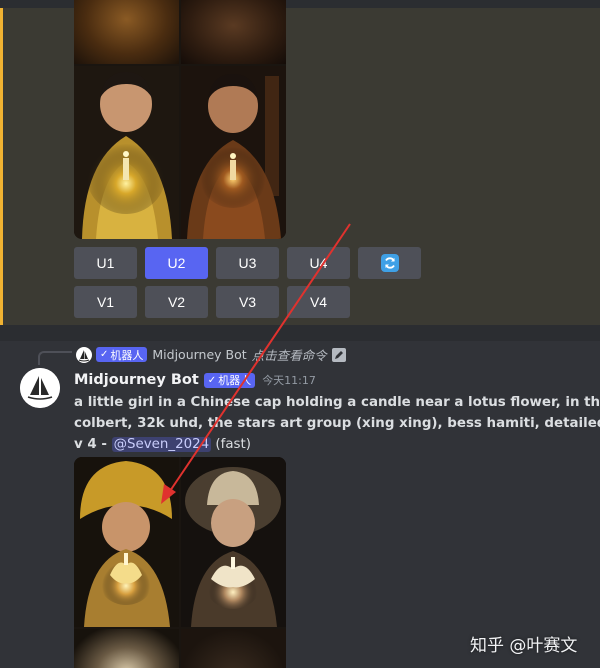 This screenshot has height=668, width=600. What do you see at coordinates (55, 358) in the screenshot?
I see `reply-connector` at bounding box center [55, 358].